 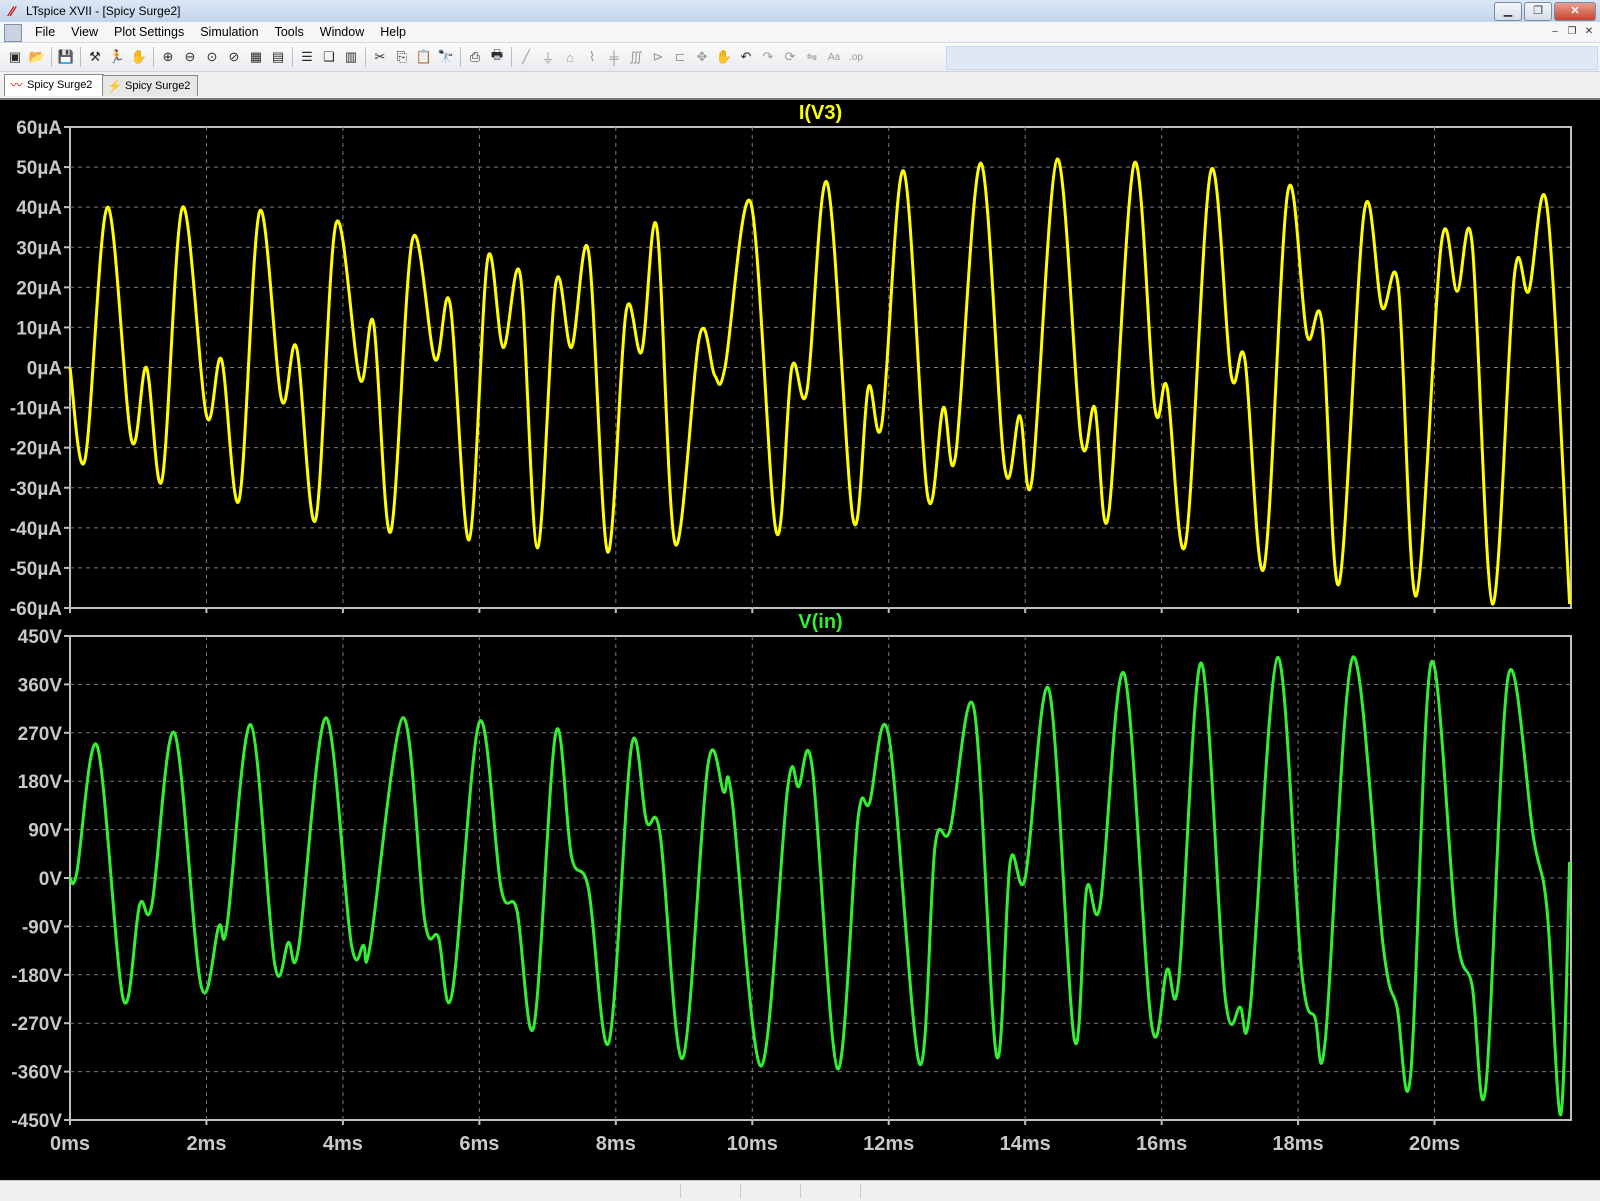 I want to click on toolbar: ▣ 📂 💾 ⚒ 🏃 ✋ ⊕ ⊖ ⊙ ⊘ ▦ ▤ ☰ ❏ ▥ ✂ ⎘ 📋 🔭 ⎙ 🖶 ╱ ⏚ ⌂ ⌇ ╪ ∭ ⊳ ⊏ ✥ ✋ ↶ ↷ ⟳ ⇋ Aa .op, so click(x=800, y=57).